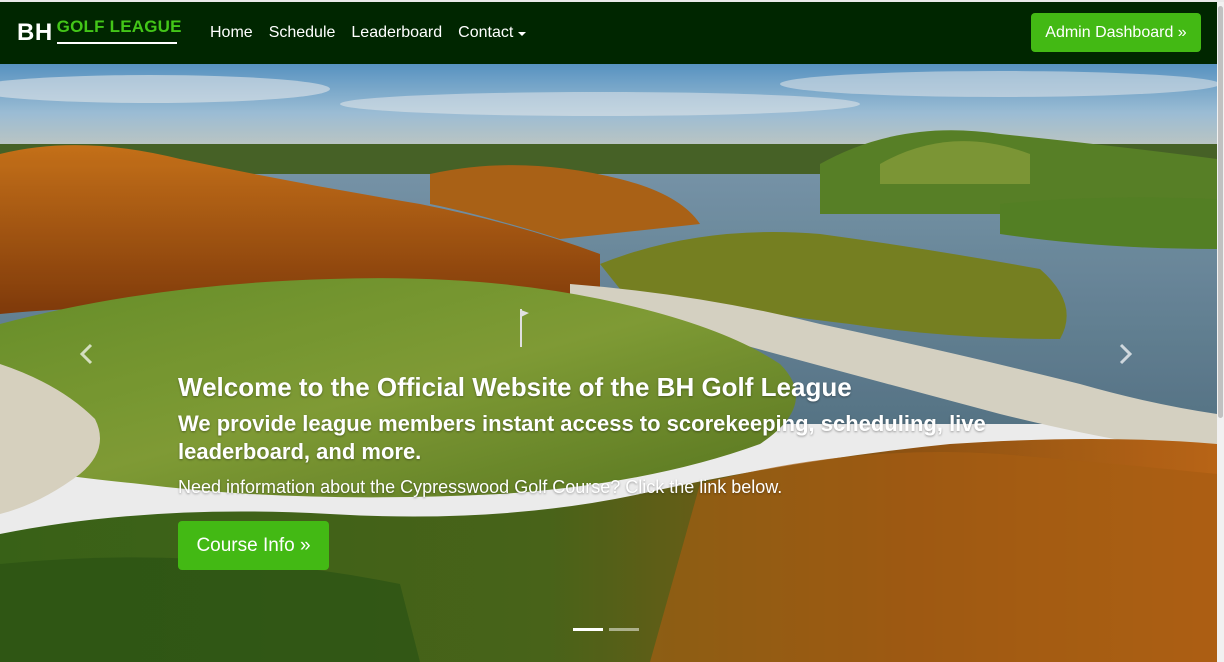 This screenshot has height=662, width=1224. I want to click on chevron-right-icon, so click(1126, 354).